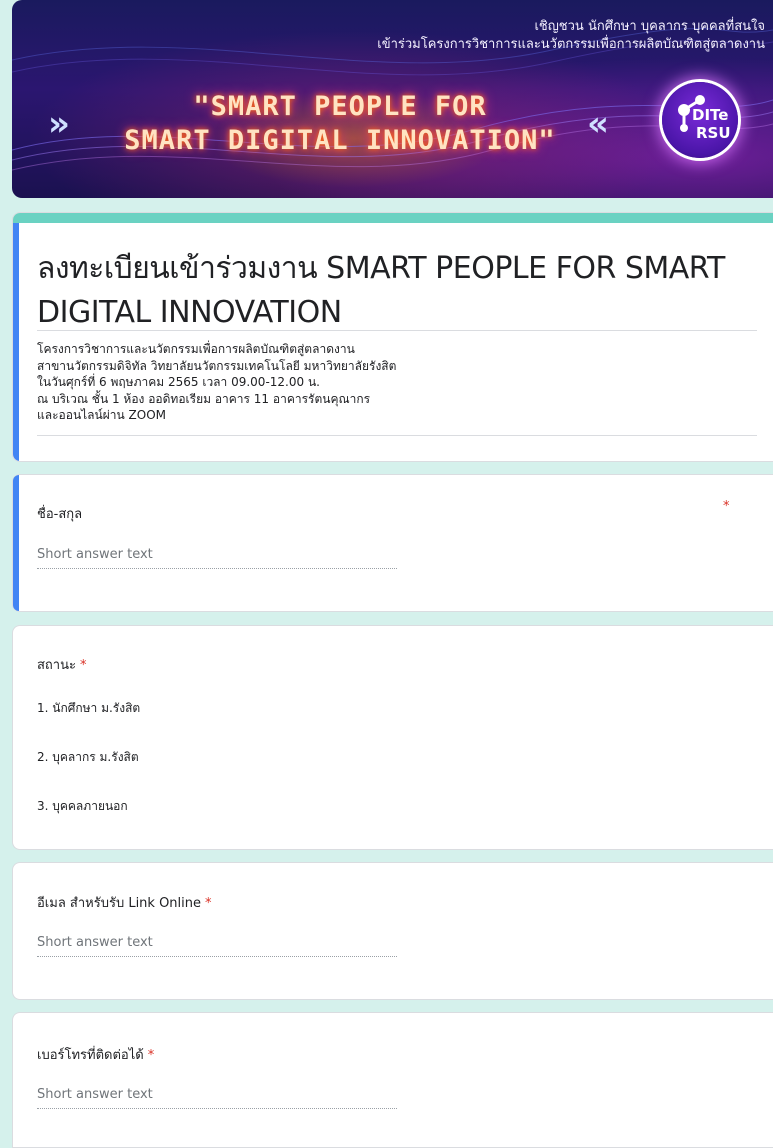 This screenshot has width=773, height=1148. What do you see at coordinates (713, 133) in the screenshot?
I see `logo-text-rsu: RSU` at bounding box center [713, 133].